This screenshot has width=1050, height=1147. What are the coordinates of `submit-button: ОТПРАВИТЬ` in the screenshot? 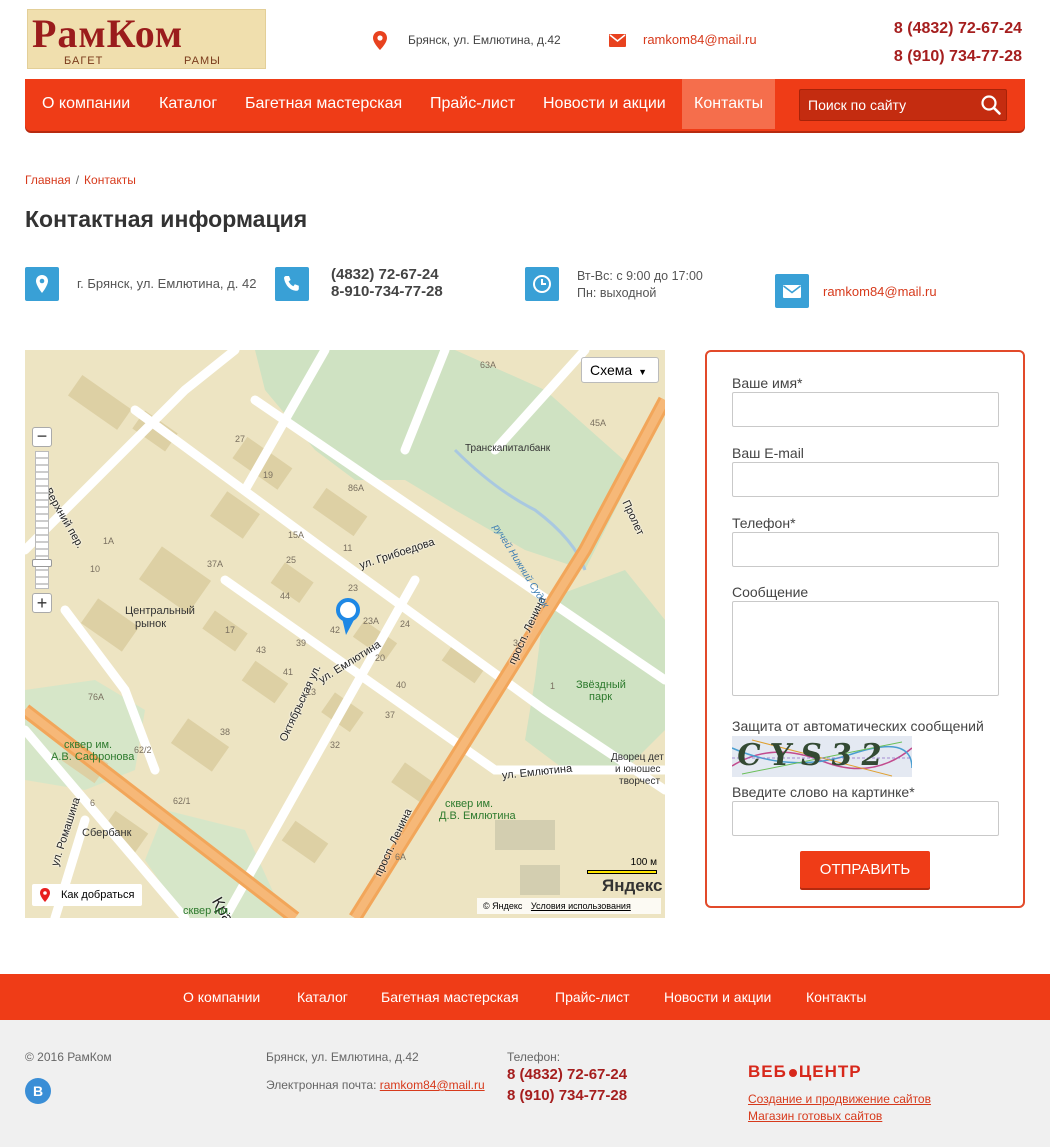 It's located at (865, 869).